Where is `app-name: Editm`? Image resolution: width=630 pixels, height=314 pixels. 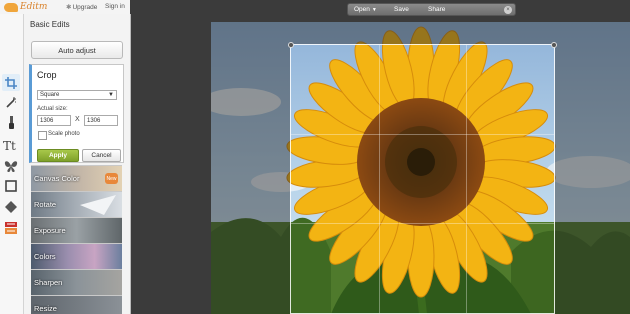 app-name: Editm is located at coordinates (34, 7).